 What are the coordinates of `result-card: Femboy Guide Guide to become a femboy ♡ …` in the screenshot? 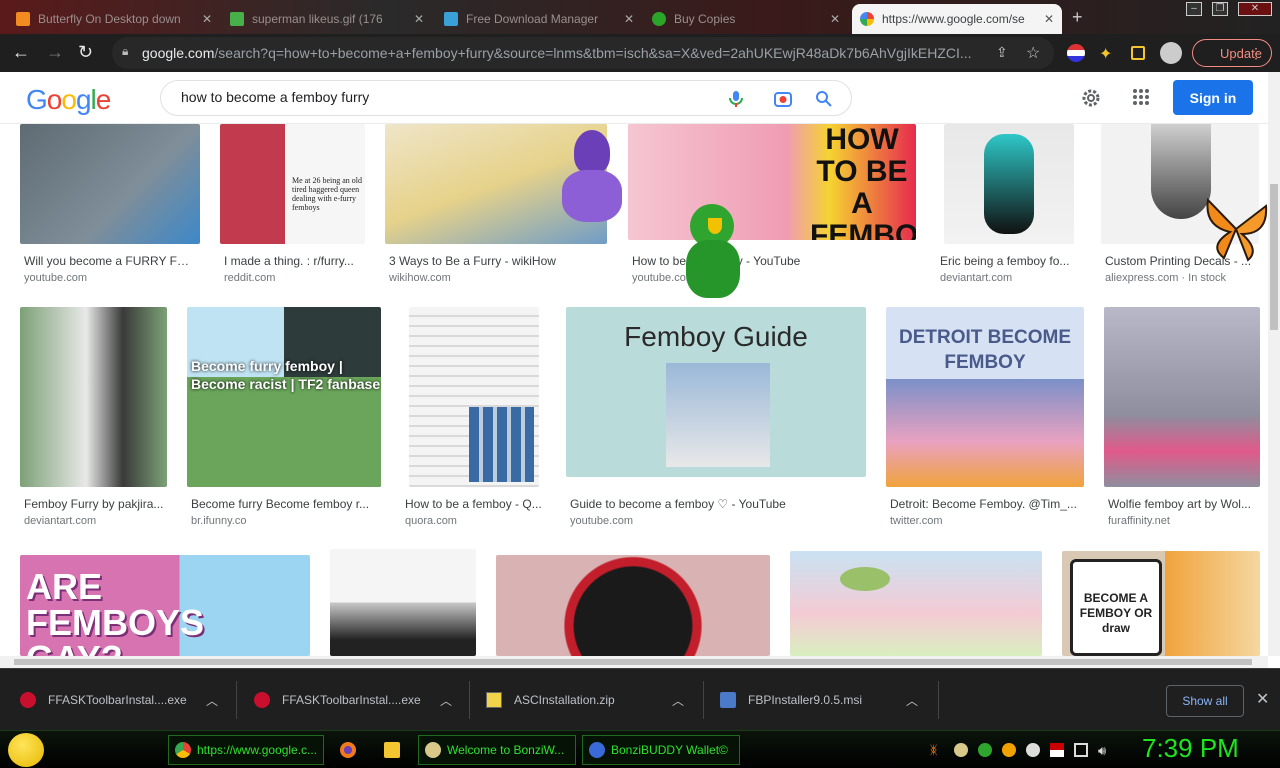 It's located at (717, 417).